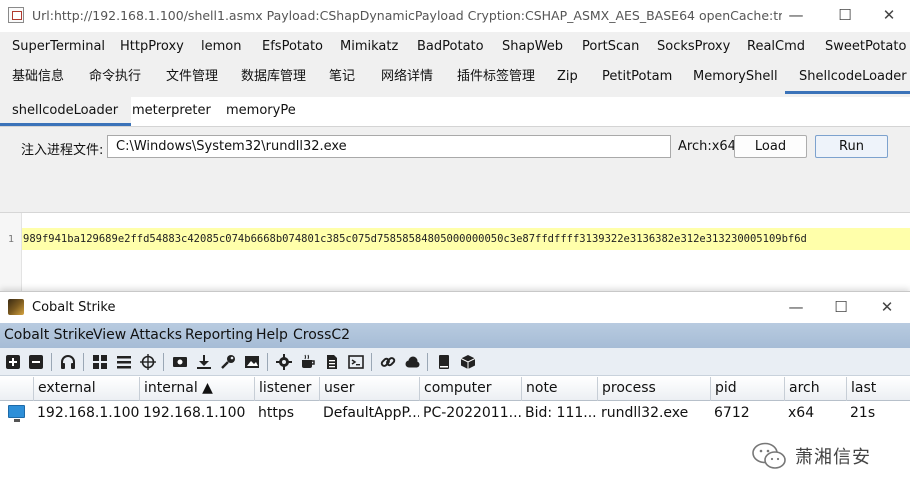 This screenshot has width=910, height=494. What do you see at coordinates (68, 362) in the screenshot?
I see `headphones-icon` at bounding box center [68, 362].